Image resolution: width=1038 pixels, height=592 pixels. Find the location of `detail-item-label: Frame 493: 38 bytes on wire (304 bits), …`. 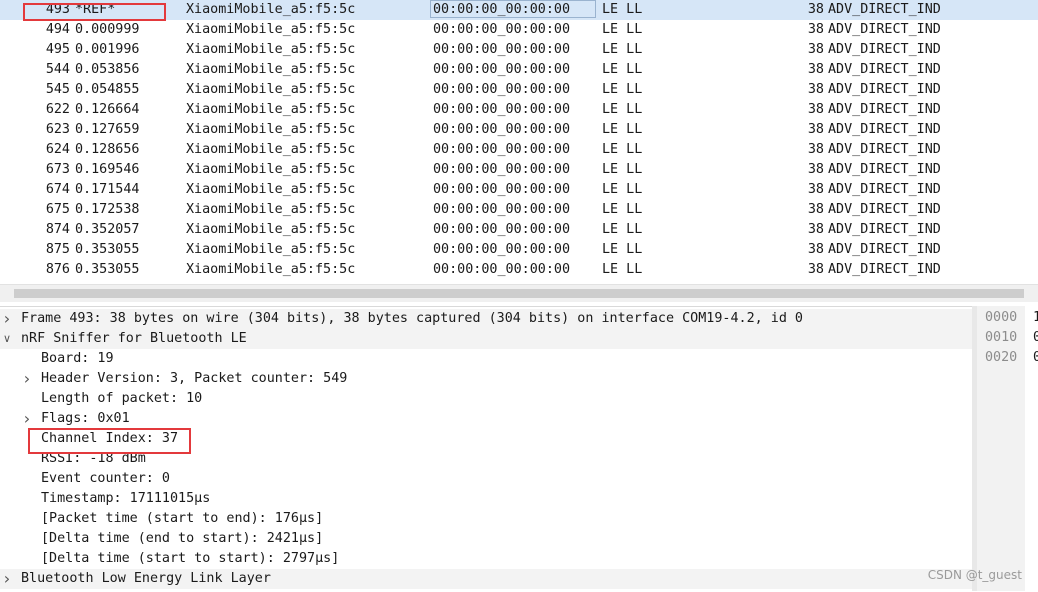

detail-item-label: Frame 493: 38 bytes on wire (304 bits), … is located at coordinates (412, 318).